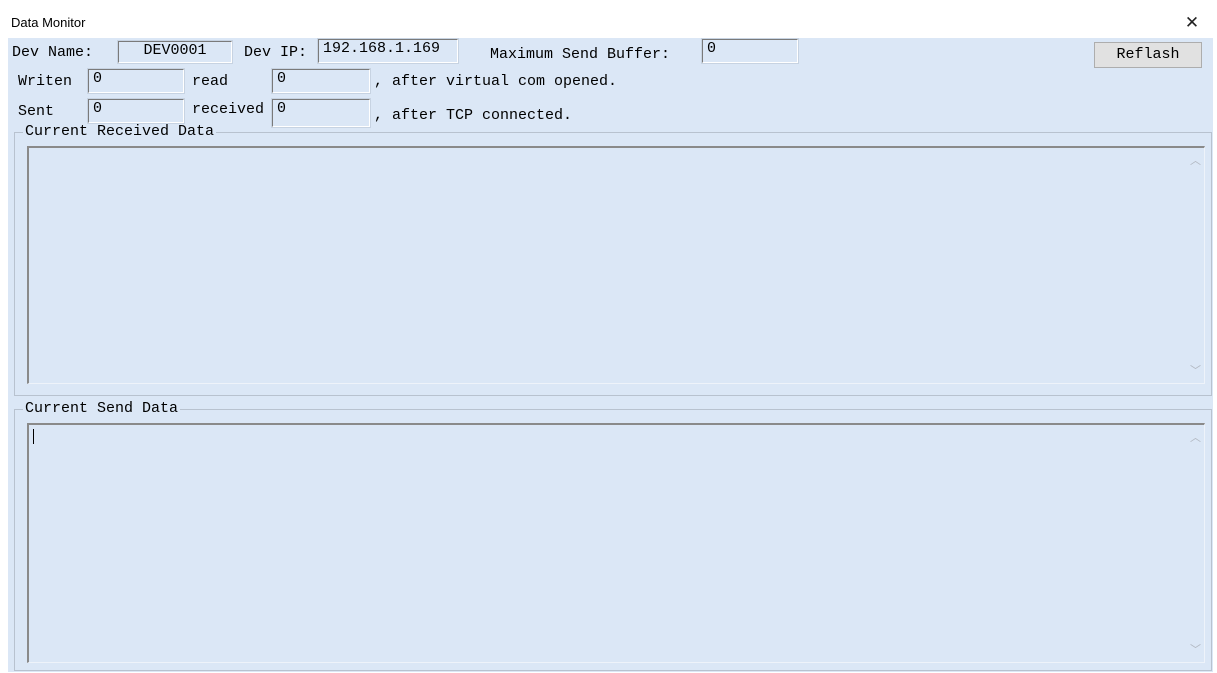 The image size is (1217, 673). I want to click on reflash-button: Reflash, so click(1148, 55).